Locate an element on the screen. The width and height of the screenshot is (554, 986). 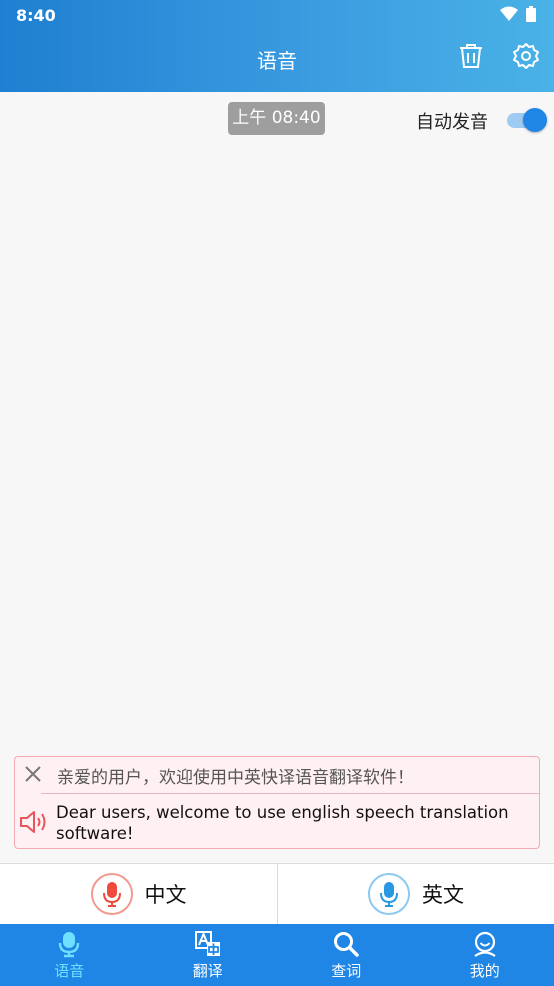
nav-label: 我的 is located at coordinates (484, 971).